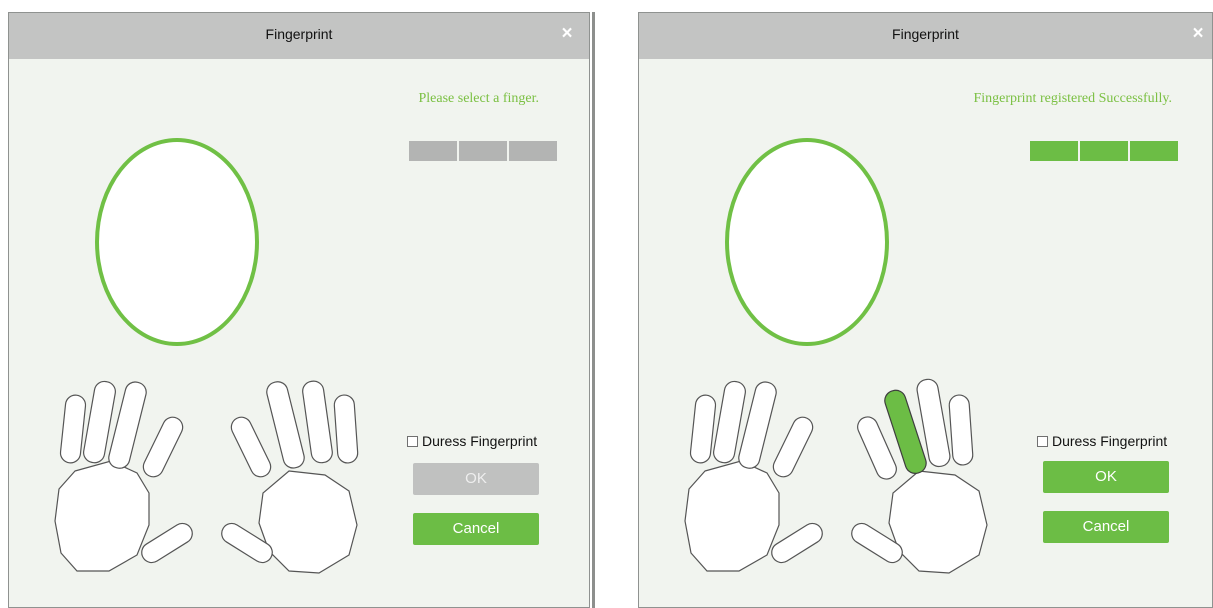  What do you see at coordinates (478, 98) in the screenshot?
I see `status-message: Please select a finger.` at bounding box center [478, 98].